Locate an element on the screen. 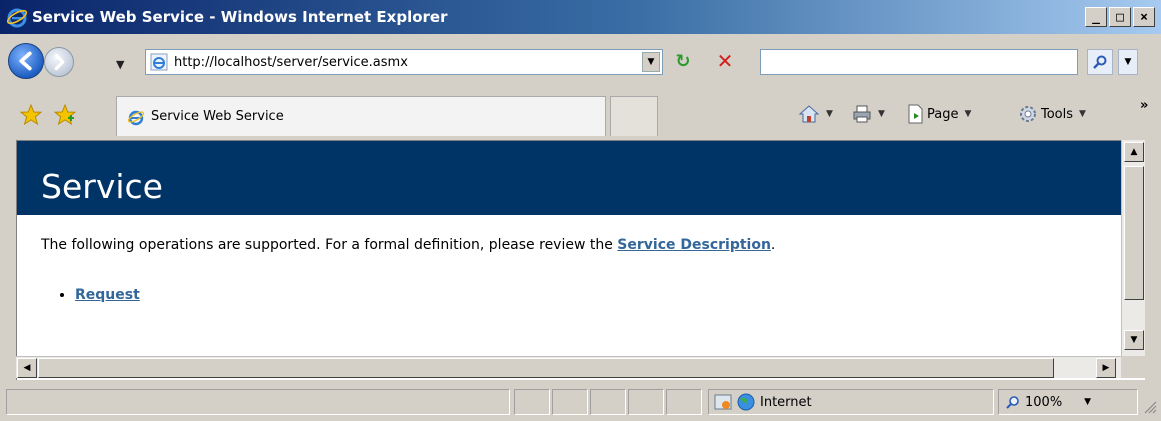 The width and height of the screenshot is (1161, 421). back-arrow-icon is located at coordinates (25, 61).